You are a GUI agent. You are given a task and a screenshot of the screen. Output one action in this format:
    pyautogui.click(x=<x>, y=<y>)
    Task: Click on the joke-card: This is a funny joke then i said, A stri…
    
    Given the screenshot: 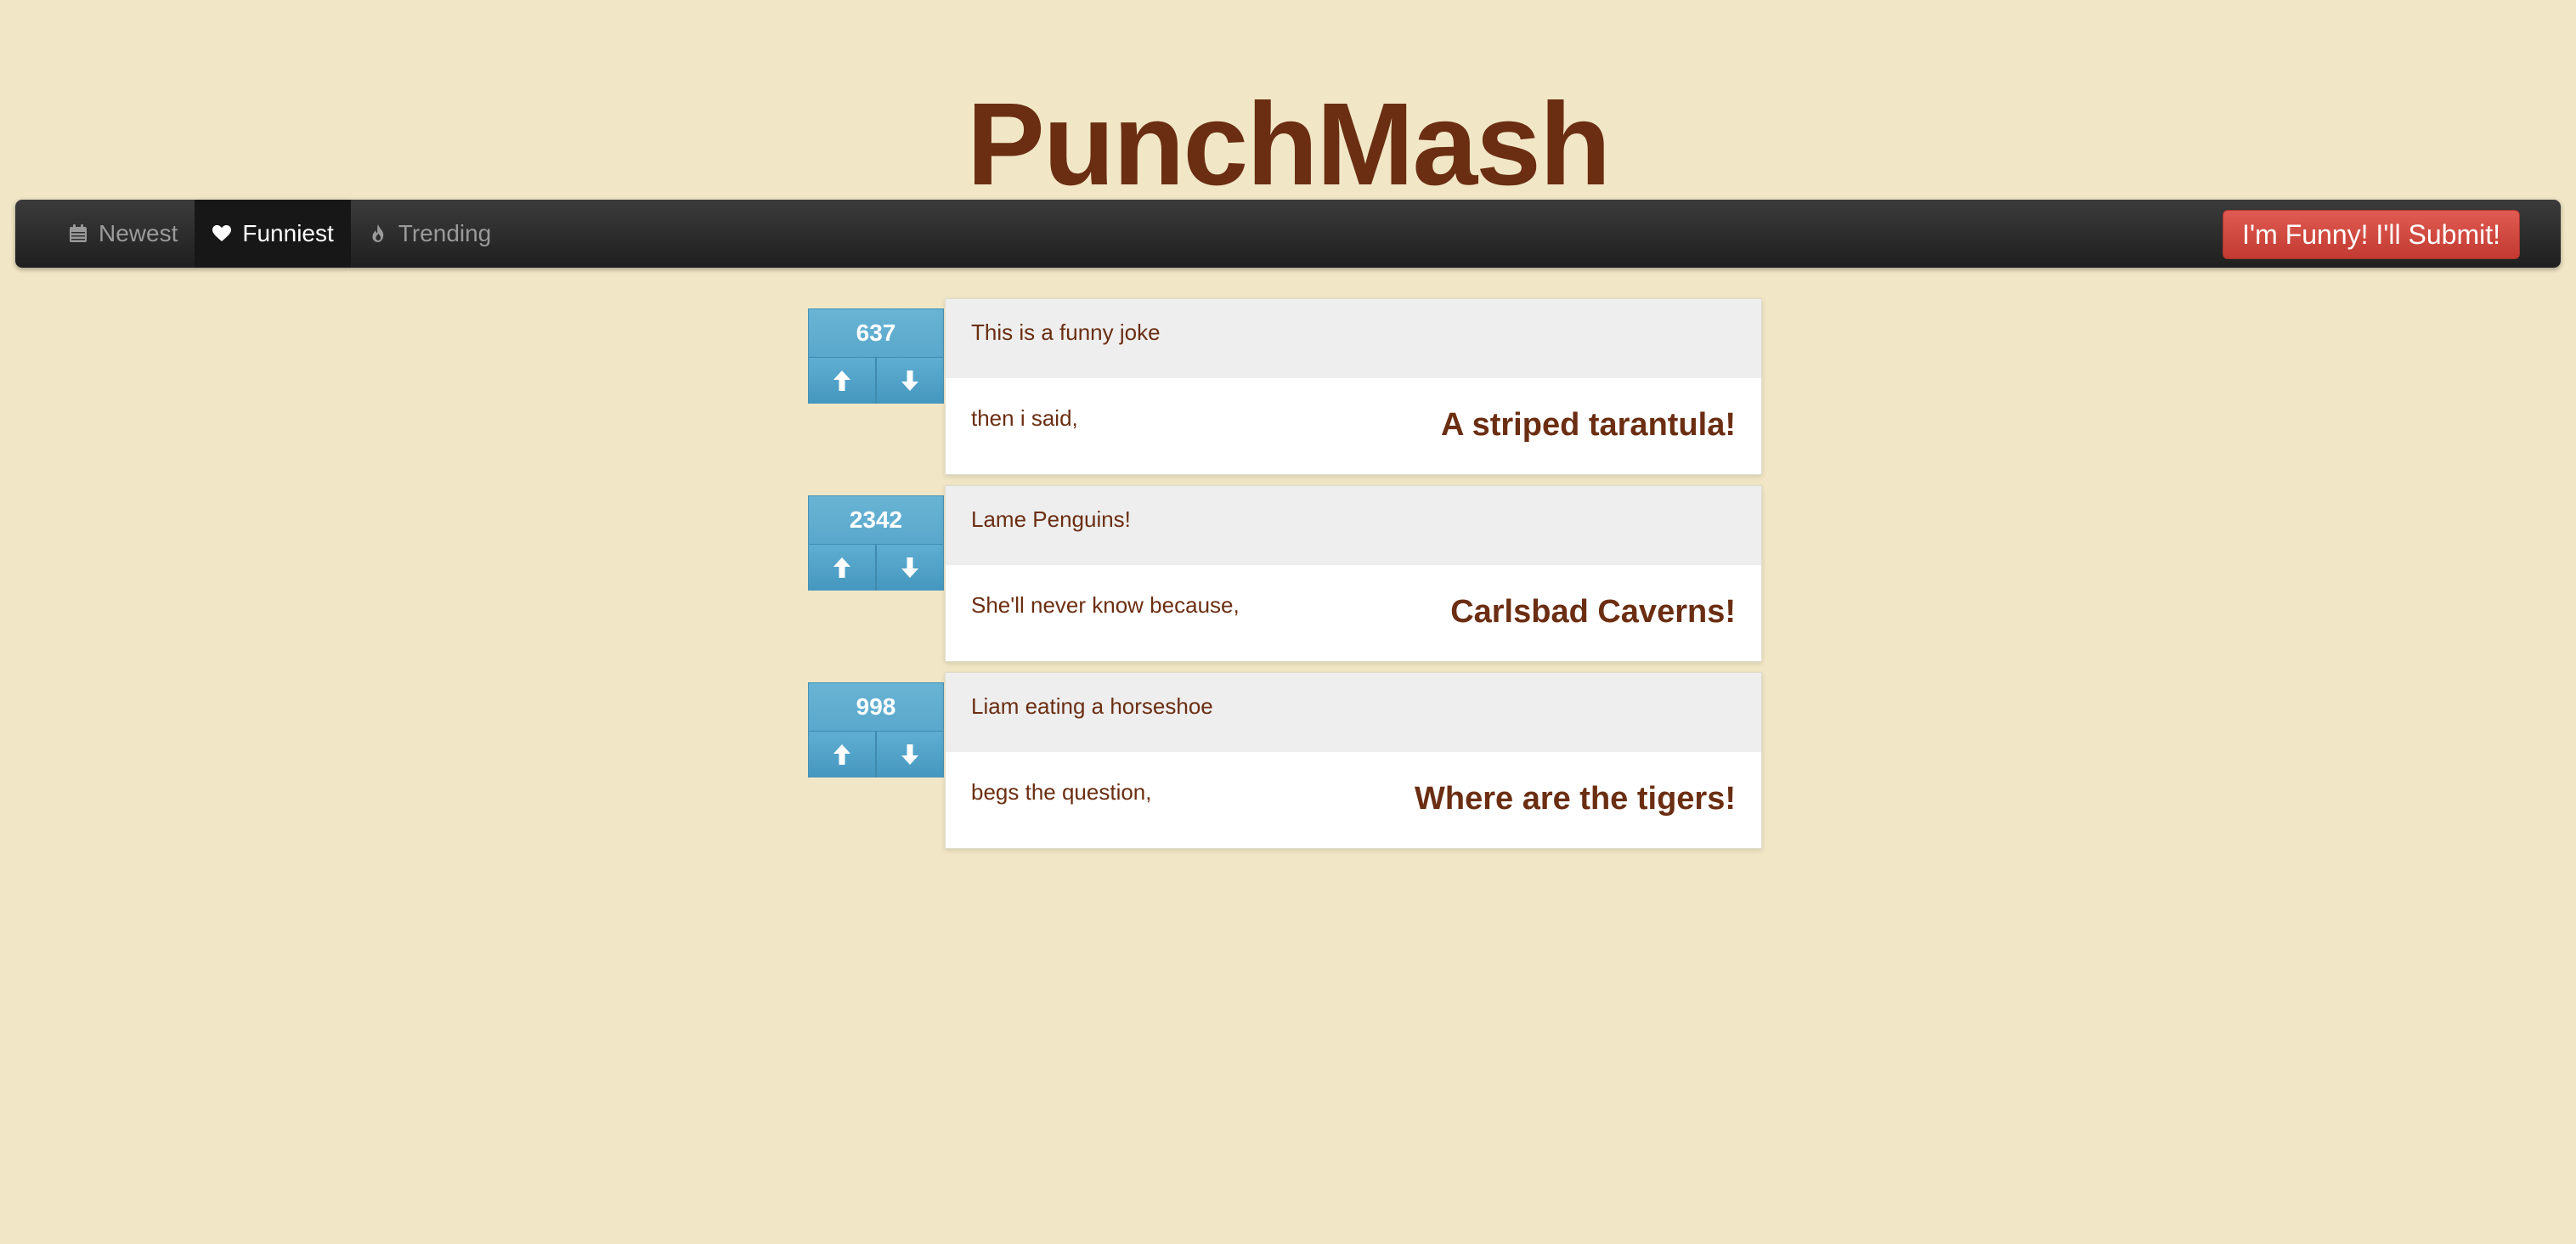 What is the action you would take?
    pyautogui.click(x=1353, y=387)
    